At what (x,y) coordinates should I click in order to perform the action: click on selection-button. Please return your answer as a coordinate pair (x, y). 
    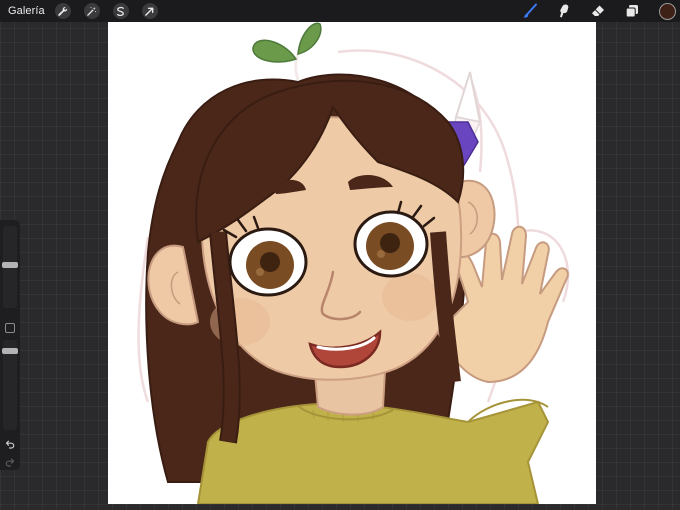
    Looking at the image, I should click on (120, 11).